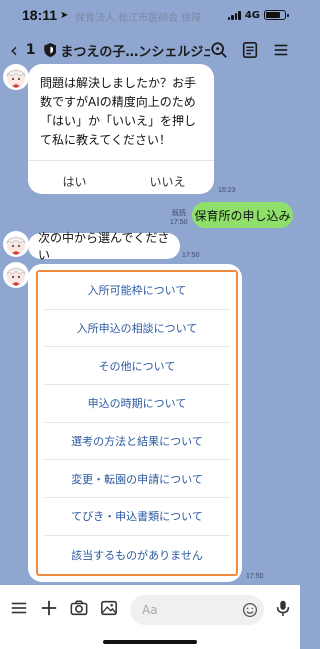 The width and height of the screenshot is (320, 649). What do you see at coordinates (137, 291) in the screenshot?
I see `menu-item-capacity: 入所可能枠について` at bounding box center [137, 291].